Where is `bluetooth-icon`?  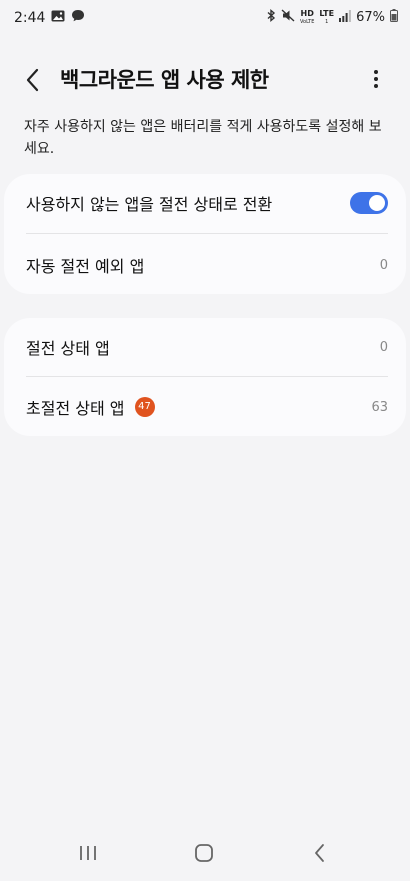
bluetooth-icon is located at coordinates (271, 17).